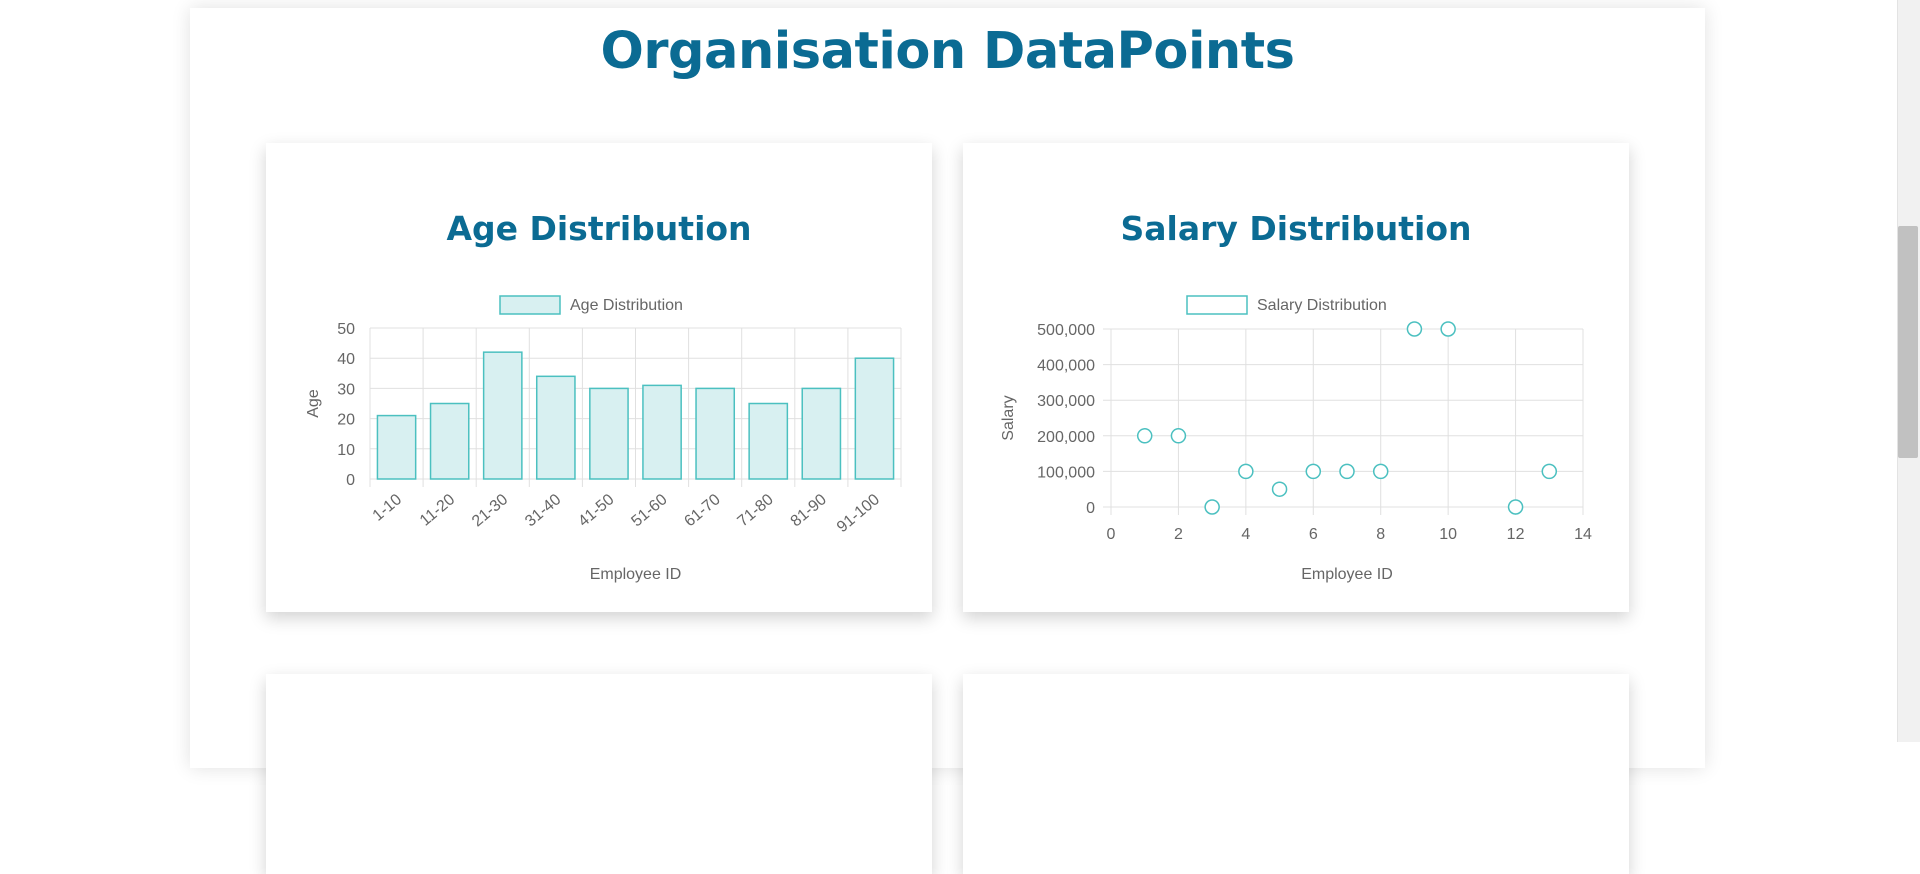 This screenshot has height=874, width=1920. What do you see at coordinates (1448, 534) in the screenshot?
I see `x-tick-label: 10` at bounding box center [1448, 534].